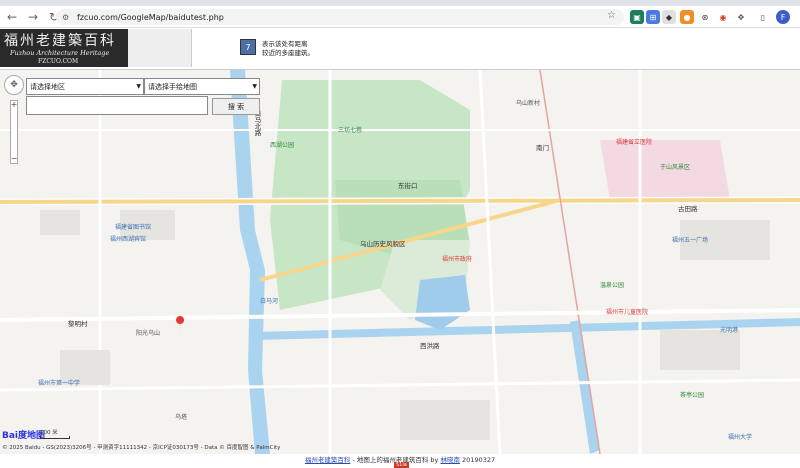  What do you see at coordinates (690, 240) in the screenshot?
I see `map-label: 福州五一广场` at bounding box center [690, 240].